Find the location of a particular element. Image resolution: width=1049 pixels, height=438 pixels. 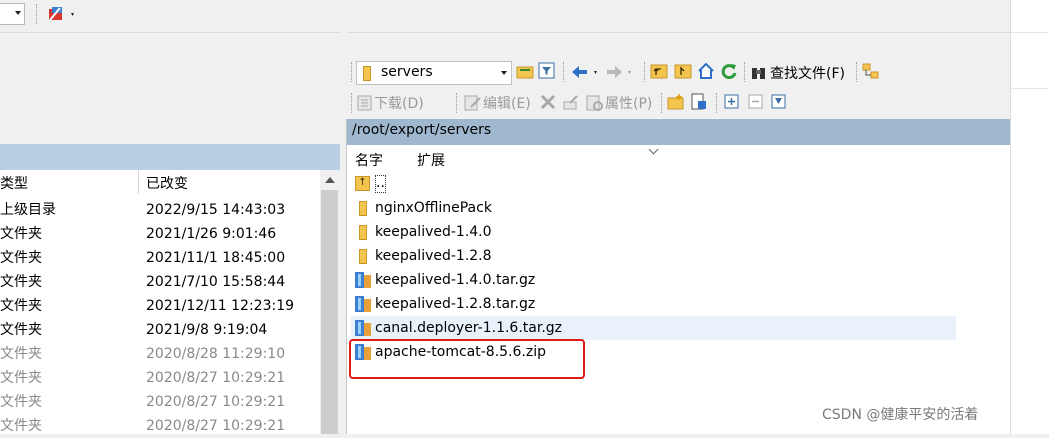

parent-dir-label: .. is located at coordinates (380, 184).